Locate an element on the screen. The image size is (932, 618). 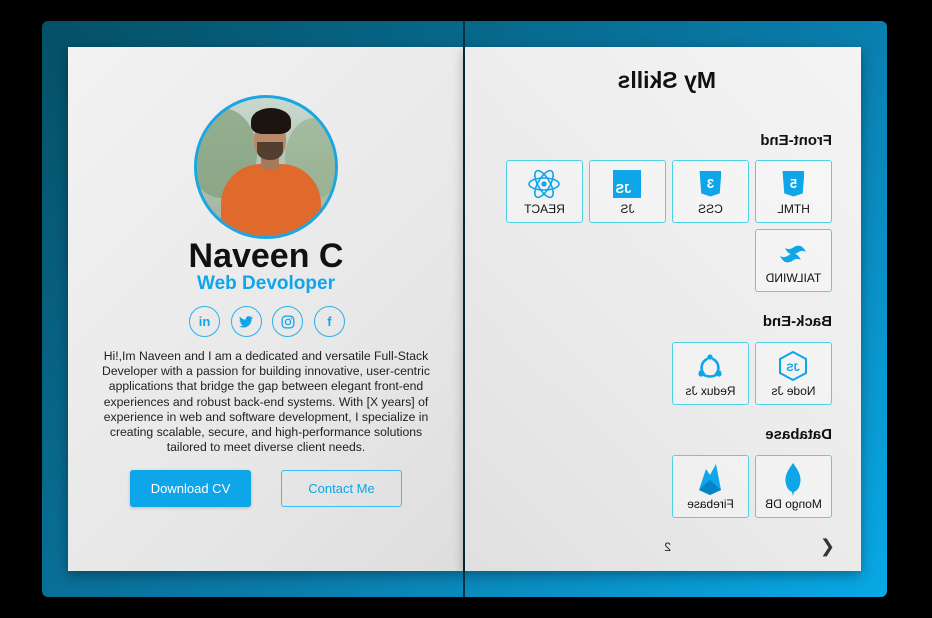
skill-label: HTML is located at coordinates (793, 208).